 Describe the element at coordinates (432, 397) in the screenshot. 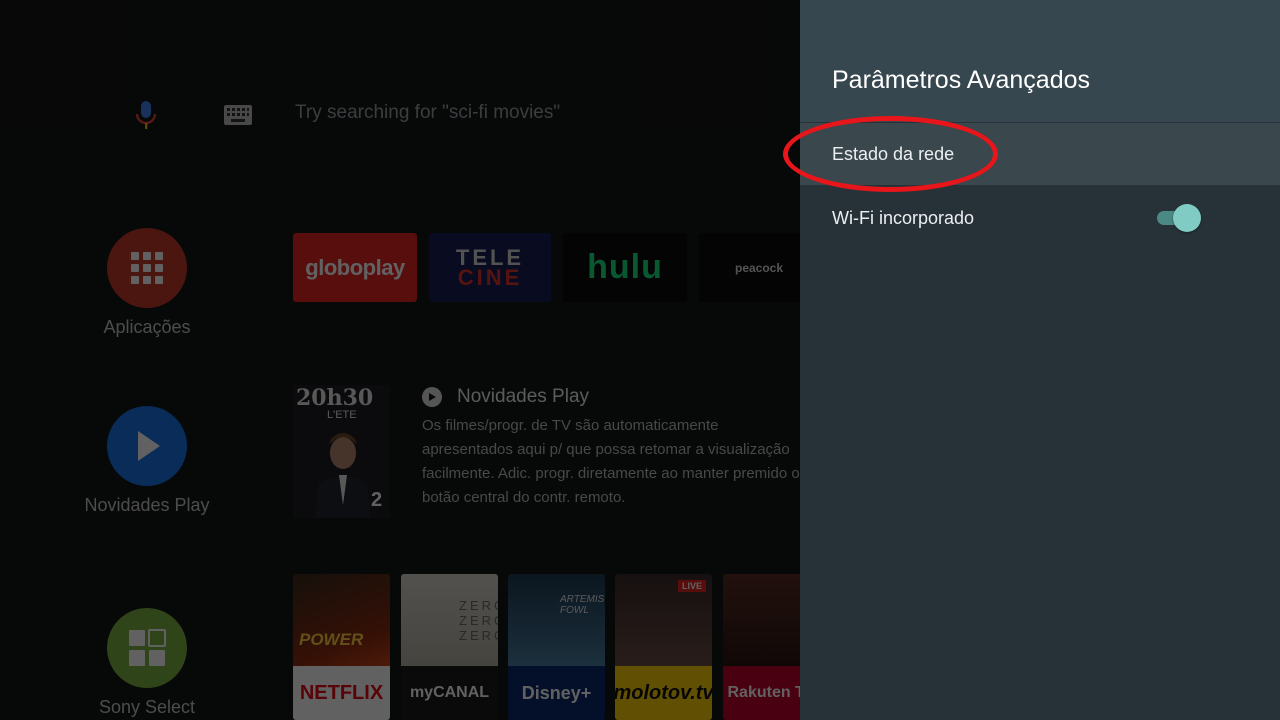

I see `play-circle-icon` at that location.